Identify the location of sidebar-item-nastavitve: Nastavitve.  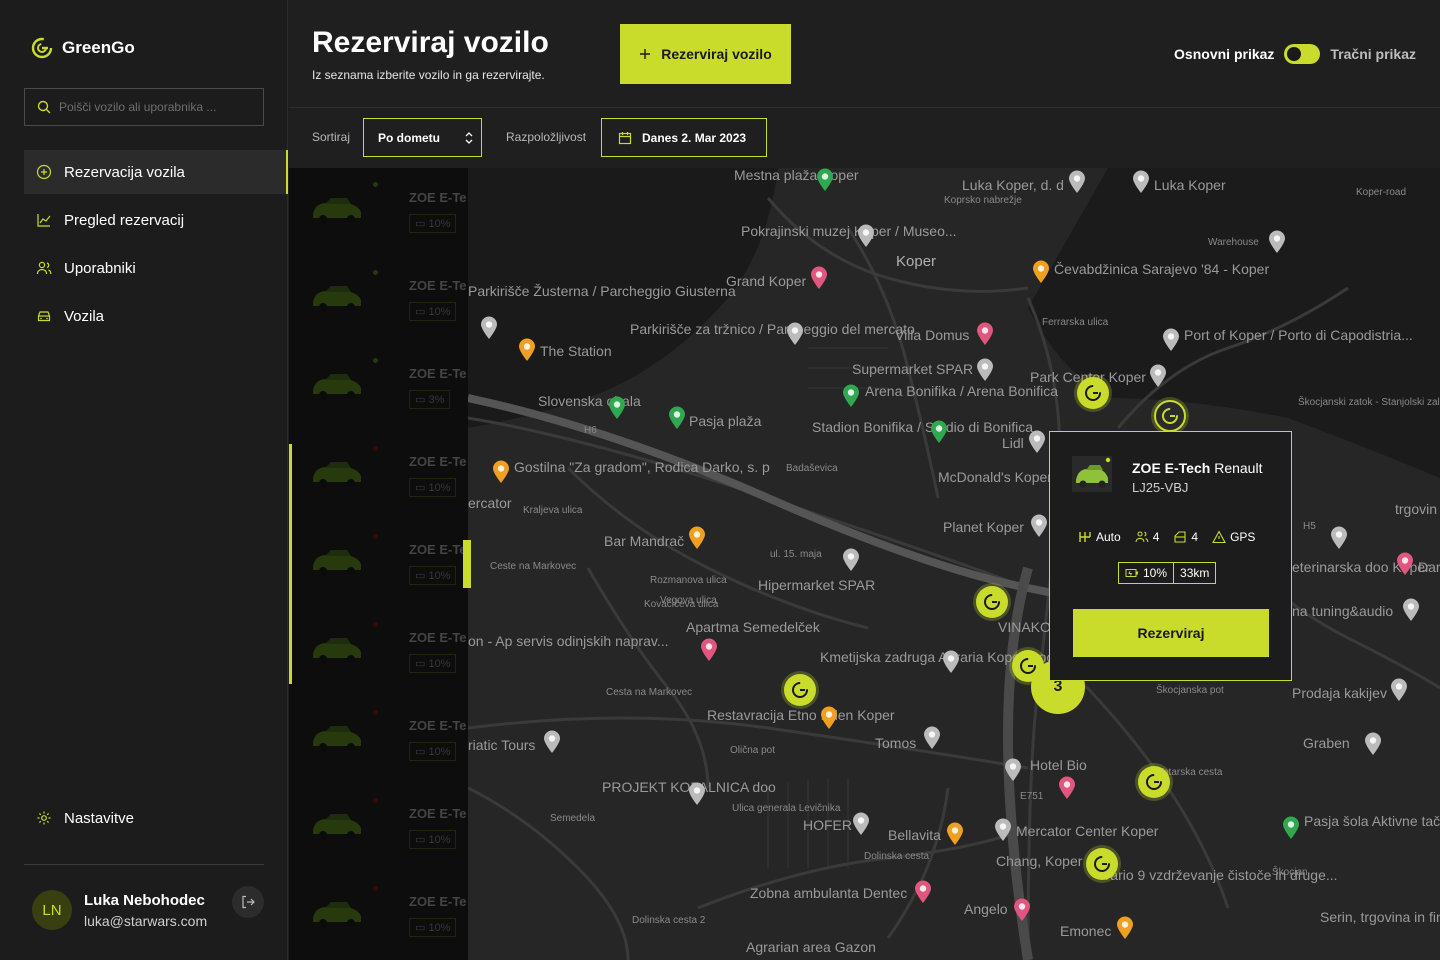
(144, 818).